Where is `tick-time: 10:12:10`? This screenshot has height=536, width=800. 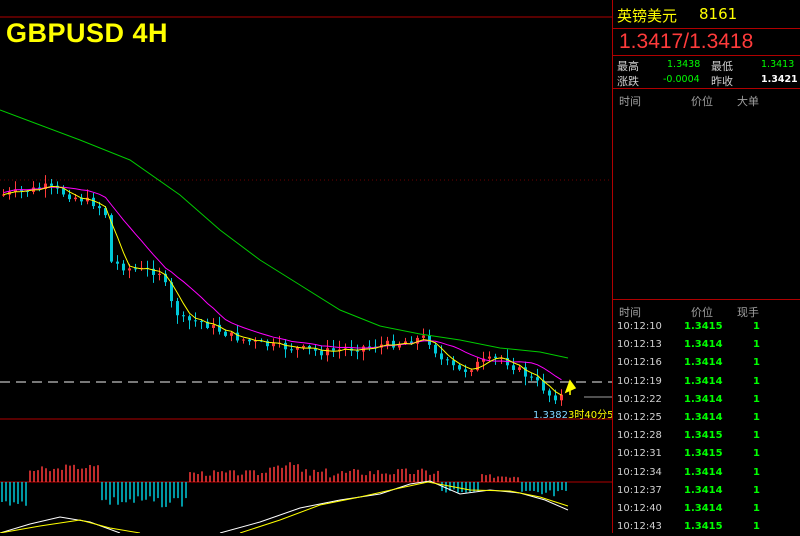 tick-time: 10:12:10 is located at coordinates (639, 326).